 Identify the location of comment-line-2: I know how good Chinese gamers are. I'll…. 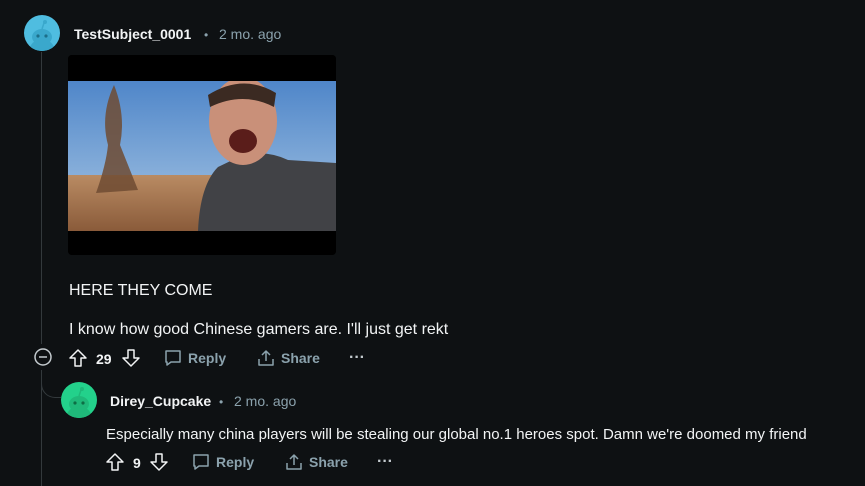
(259, 329).